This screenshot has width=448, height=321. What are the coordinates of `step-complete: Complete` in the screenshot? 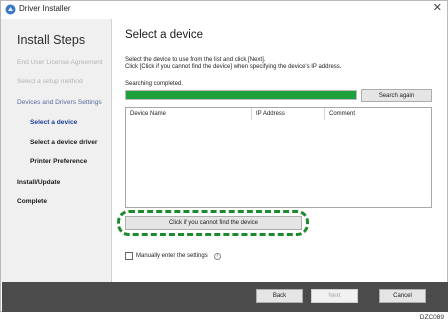 It's located at (32, 201).